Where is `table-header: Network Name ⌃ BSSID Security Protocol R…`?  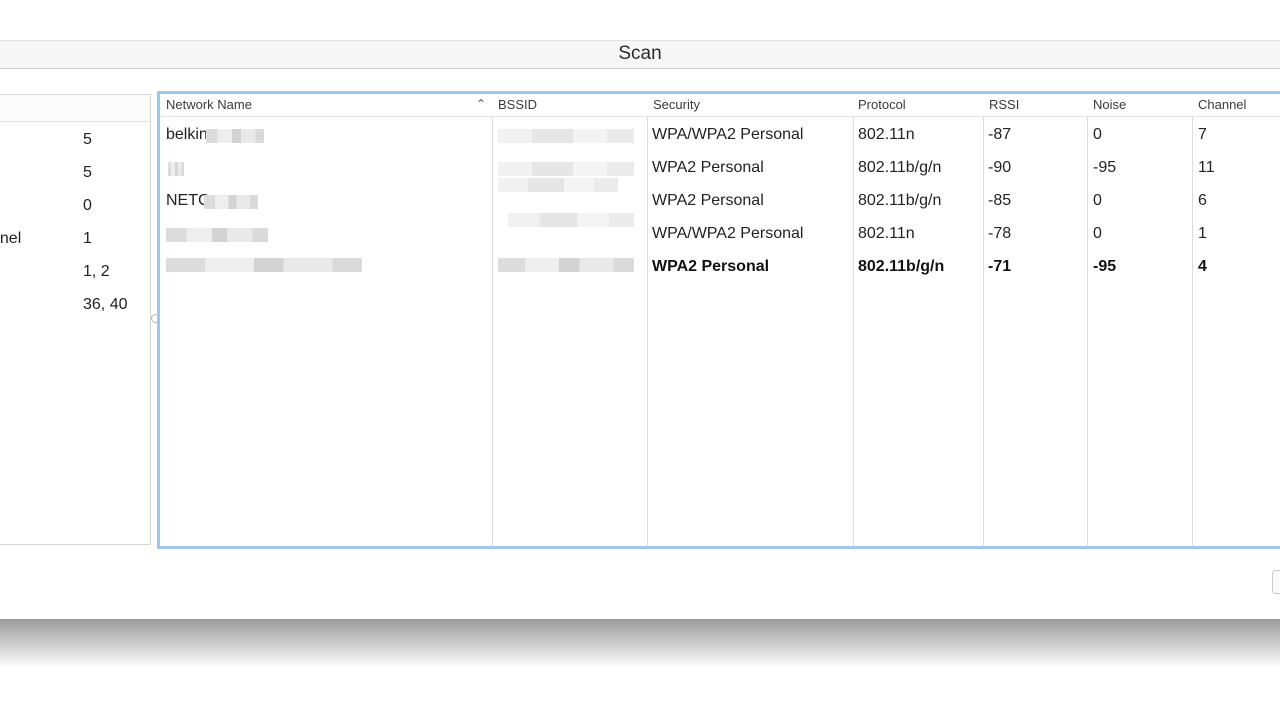 table-header: Network Name ⌃ BSSID Security Protocol R… is located at coordinates (720, 105).